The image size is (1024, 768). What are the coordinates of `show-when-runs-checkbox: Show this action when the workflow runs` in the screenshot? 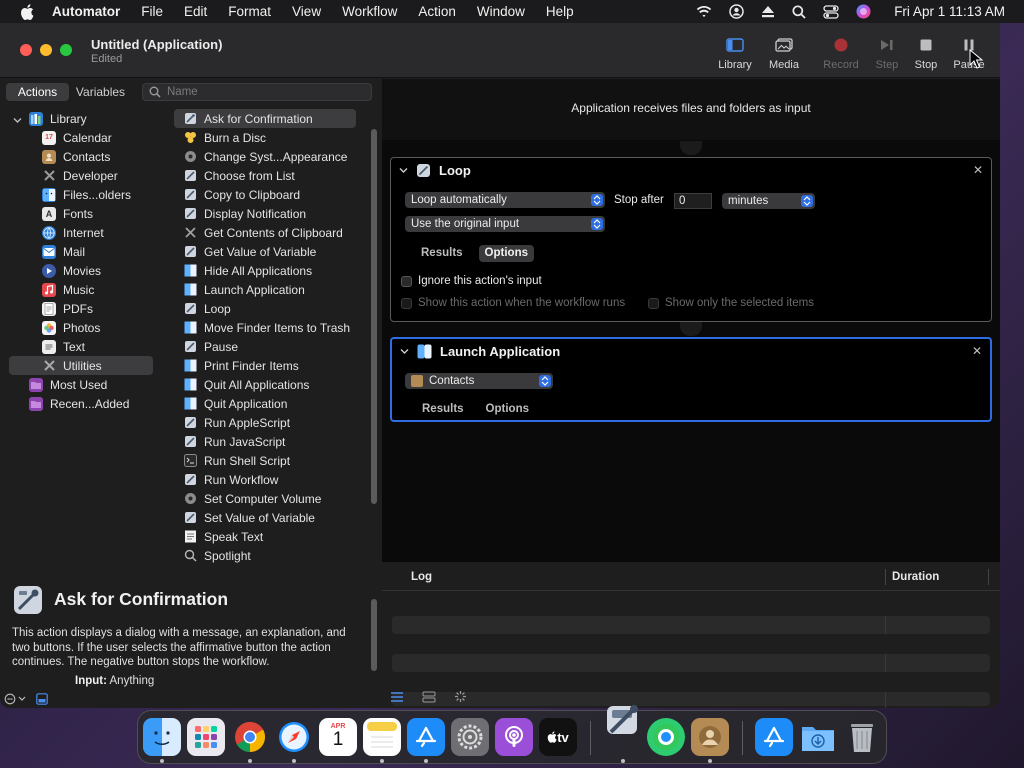 It's located at (513, 303).